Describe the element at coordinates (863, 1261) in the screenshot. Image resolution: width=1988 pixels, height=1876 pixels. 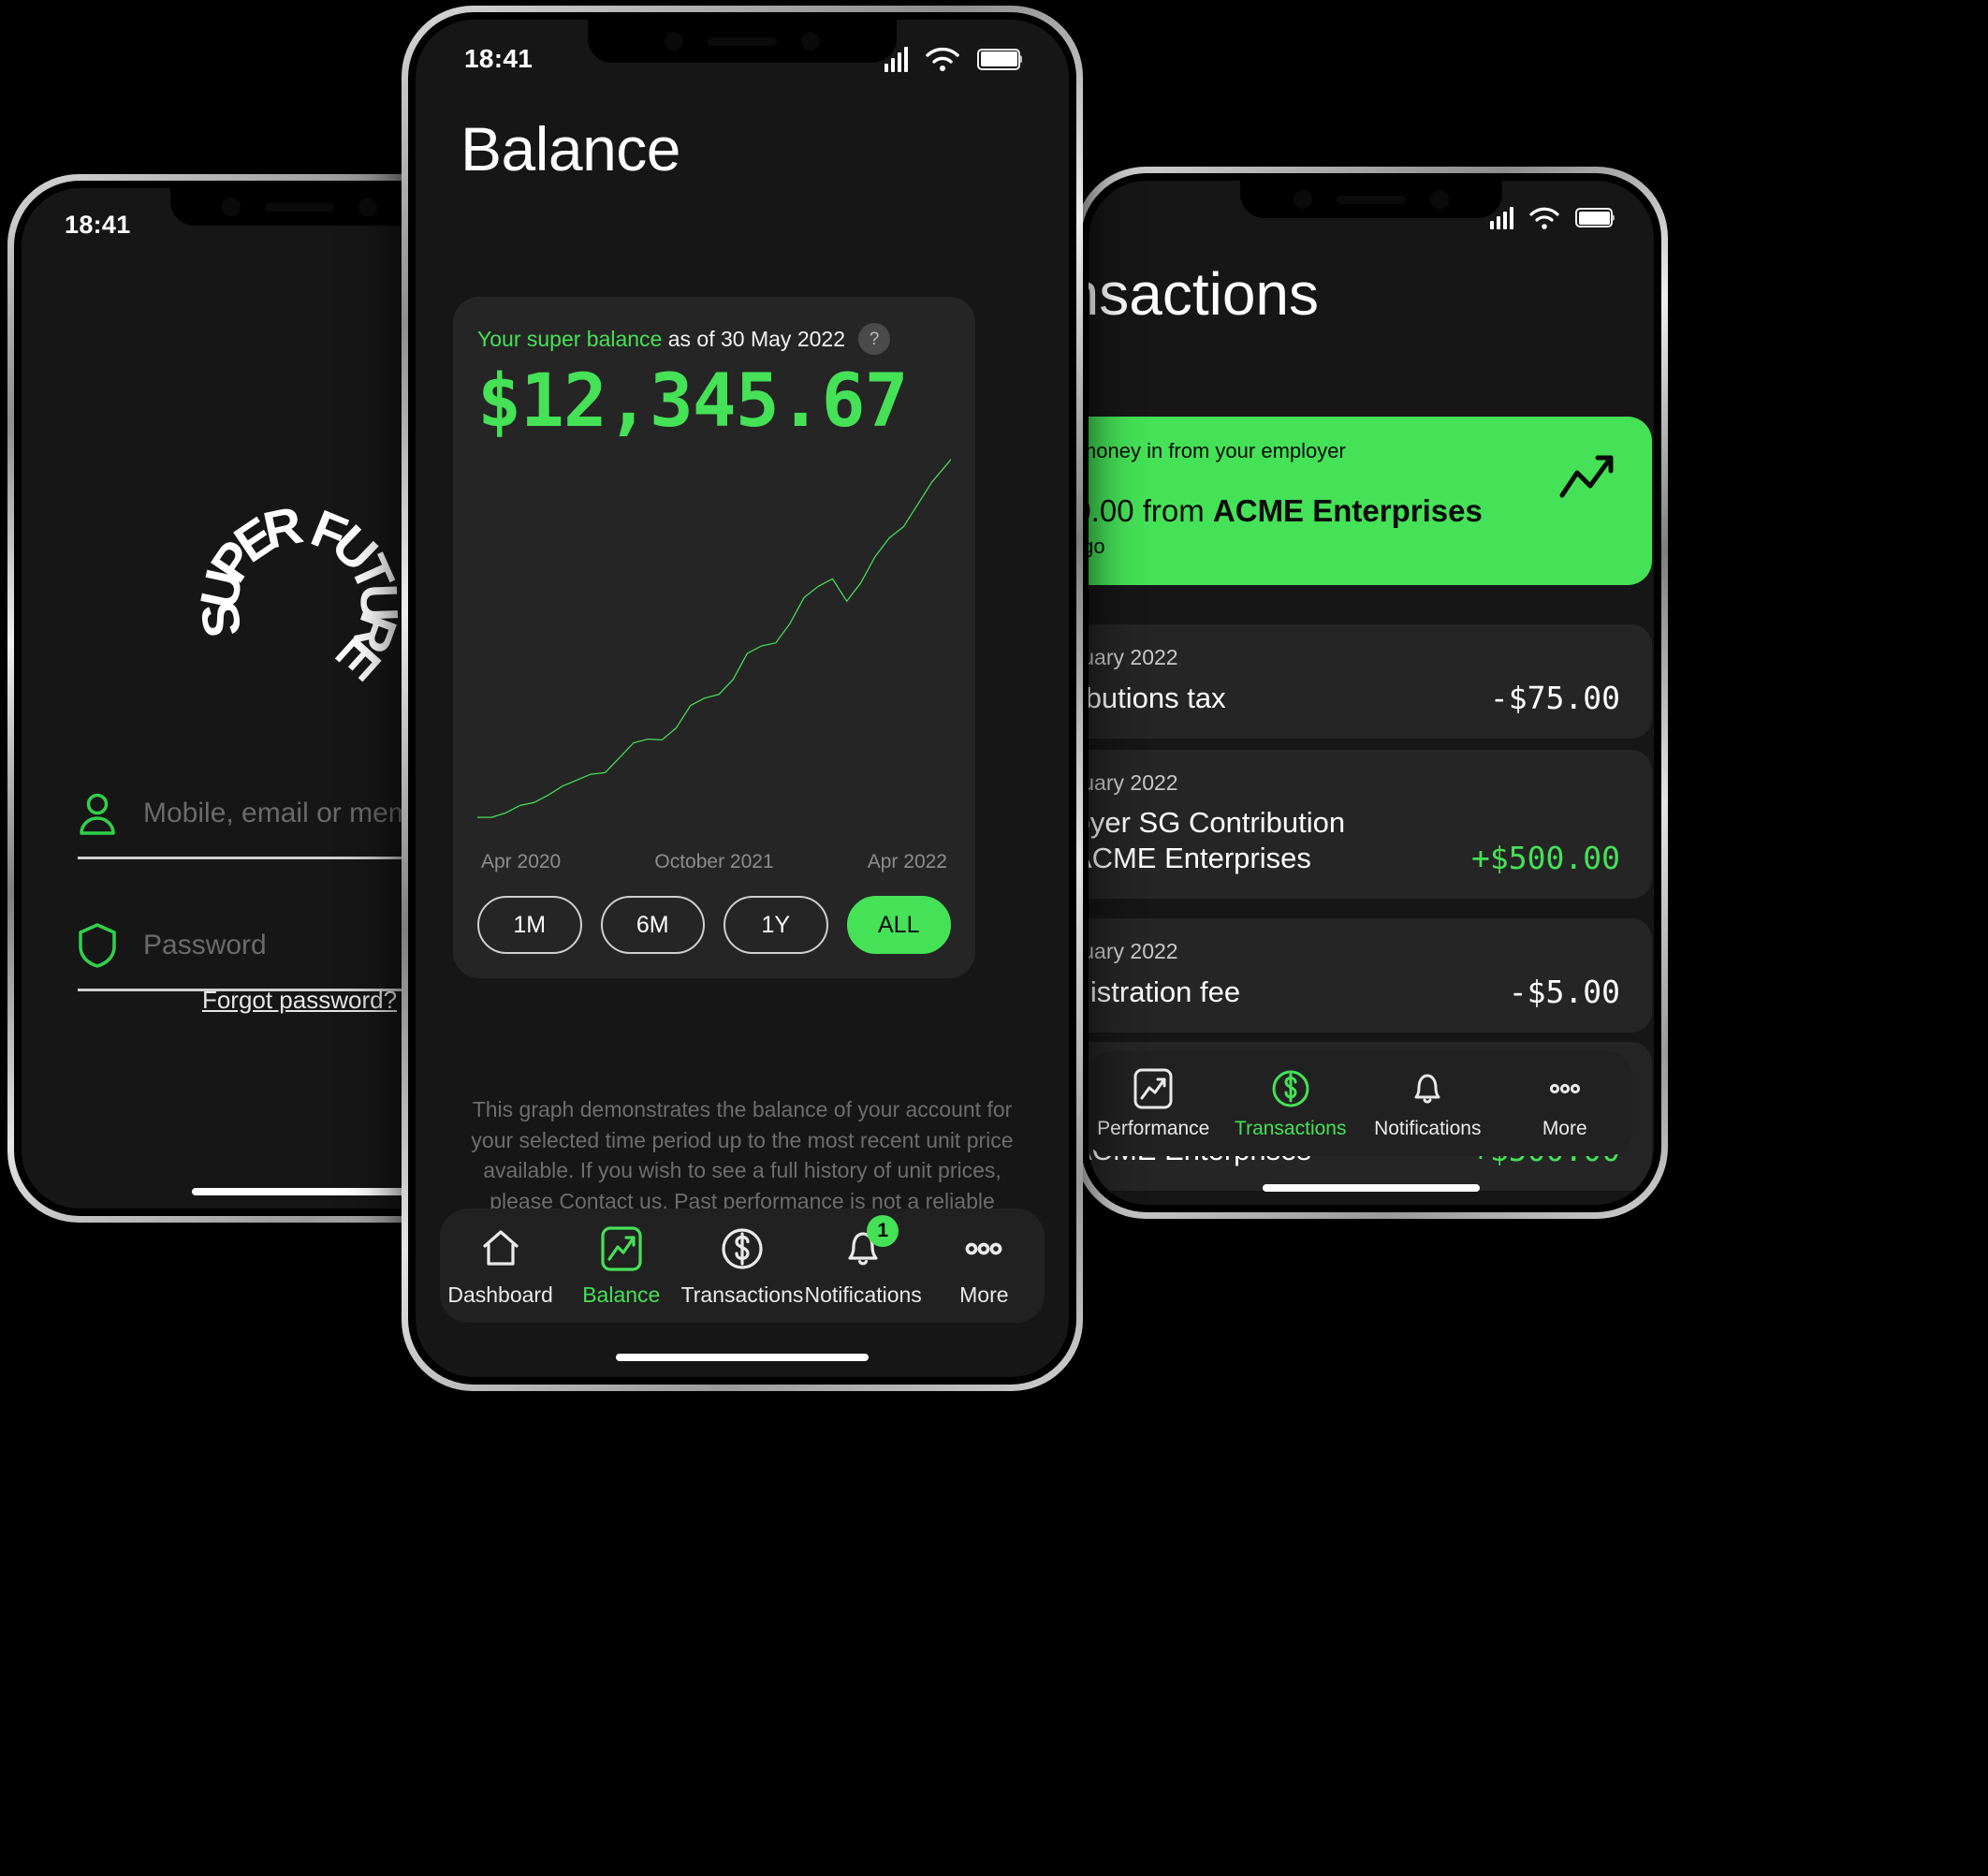
I see `tab-notifications: 1 Notifications` at that location.